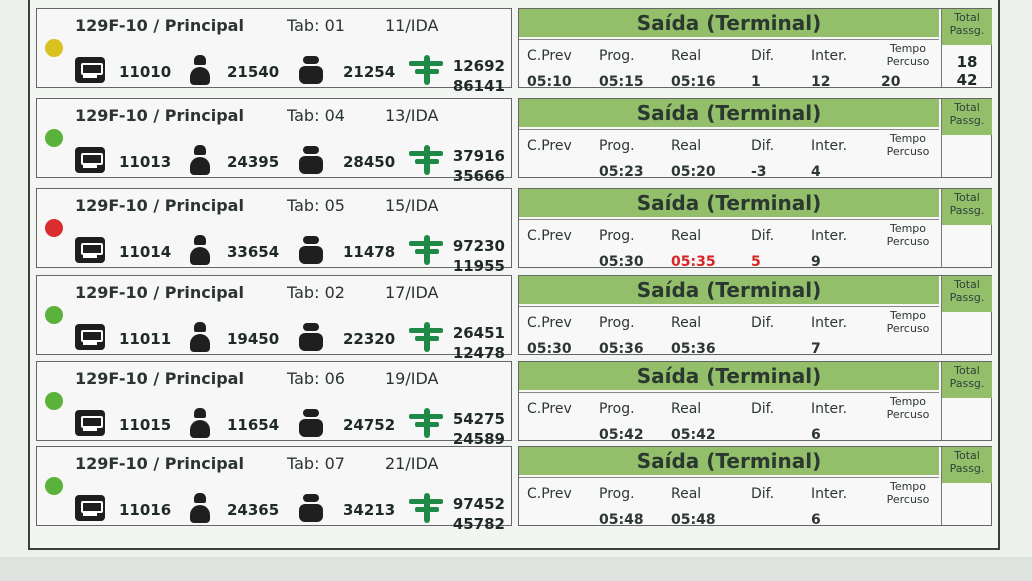 The width and height of the screenshot is (1032, 581). I want to click on turnstile-start: 12692, so click(478, 66).